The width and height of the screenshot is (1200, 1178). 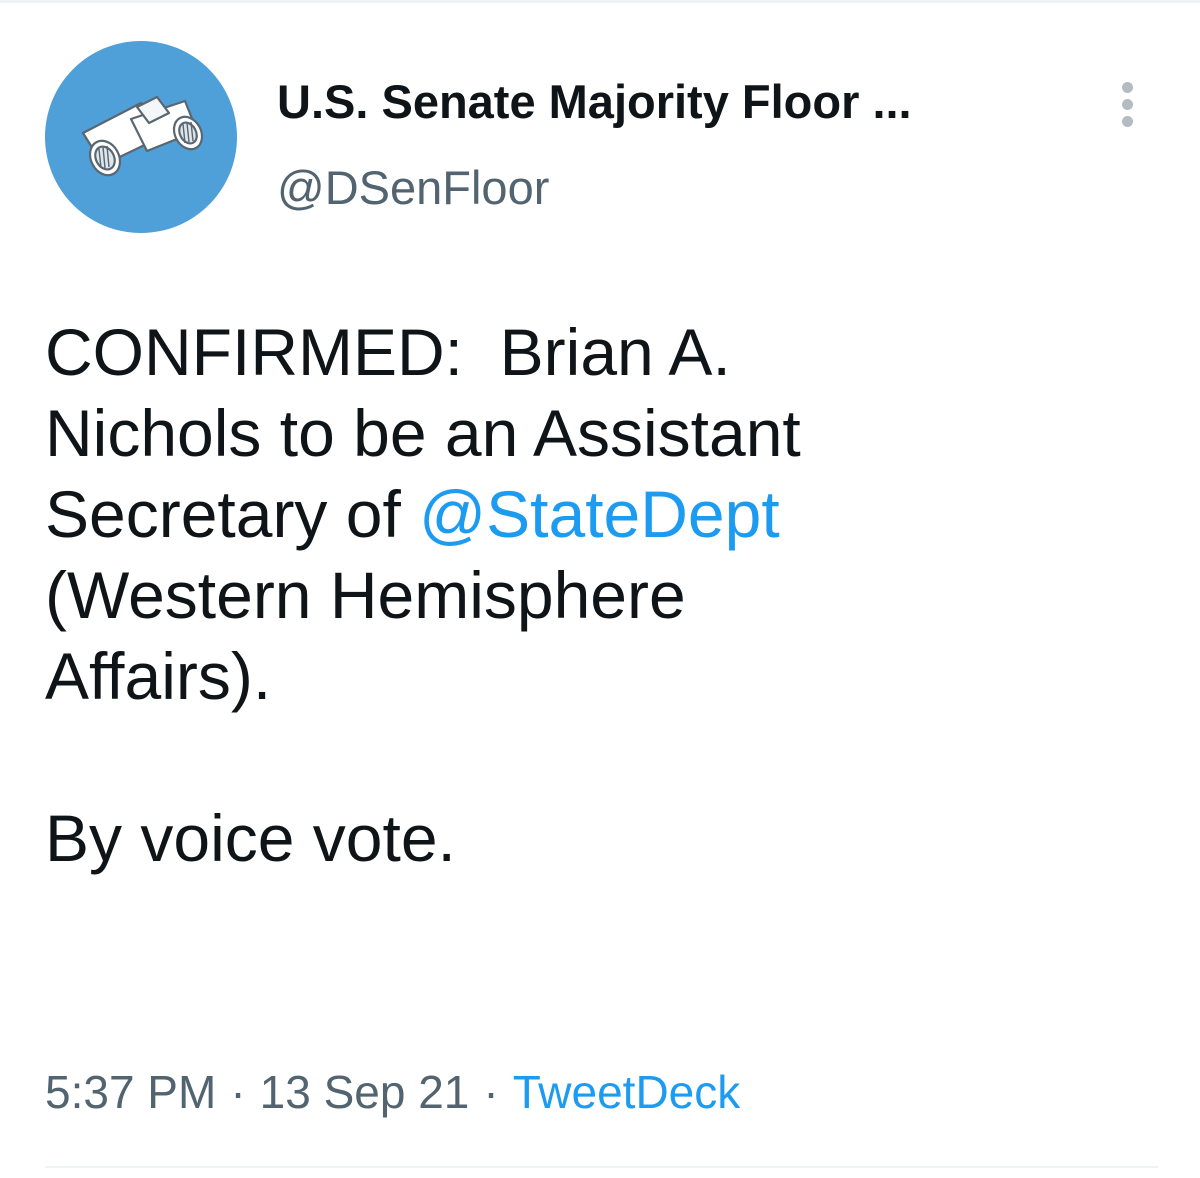 I want to click on tweet-closing-line: By voice vote., so click(x=250, y=838).